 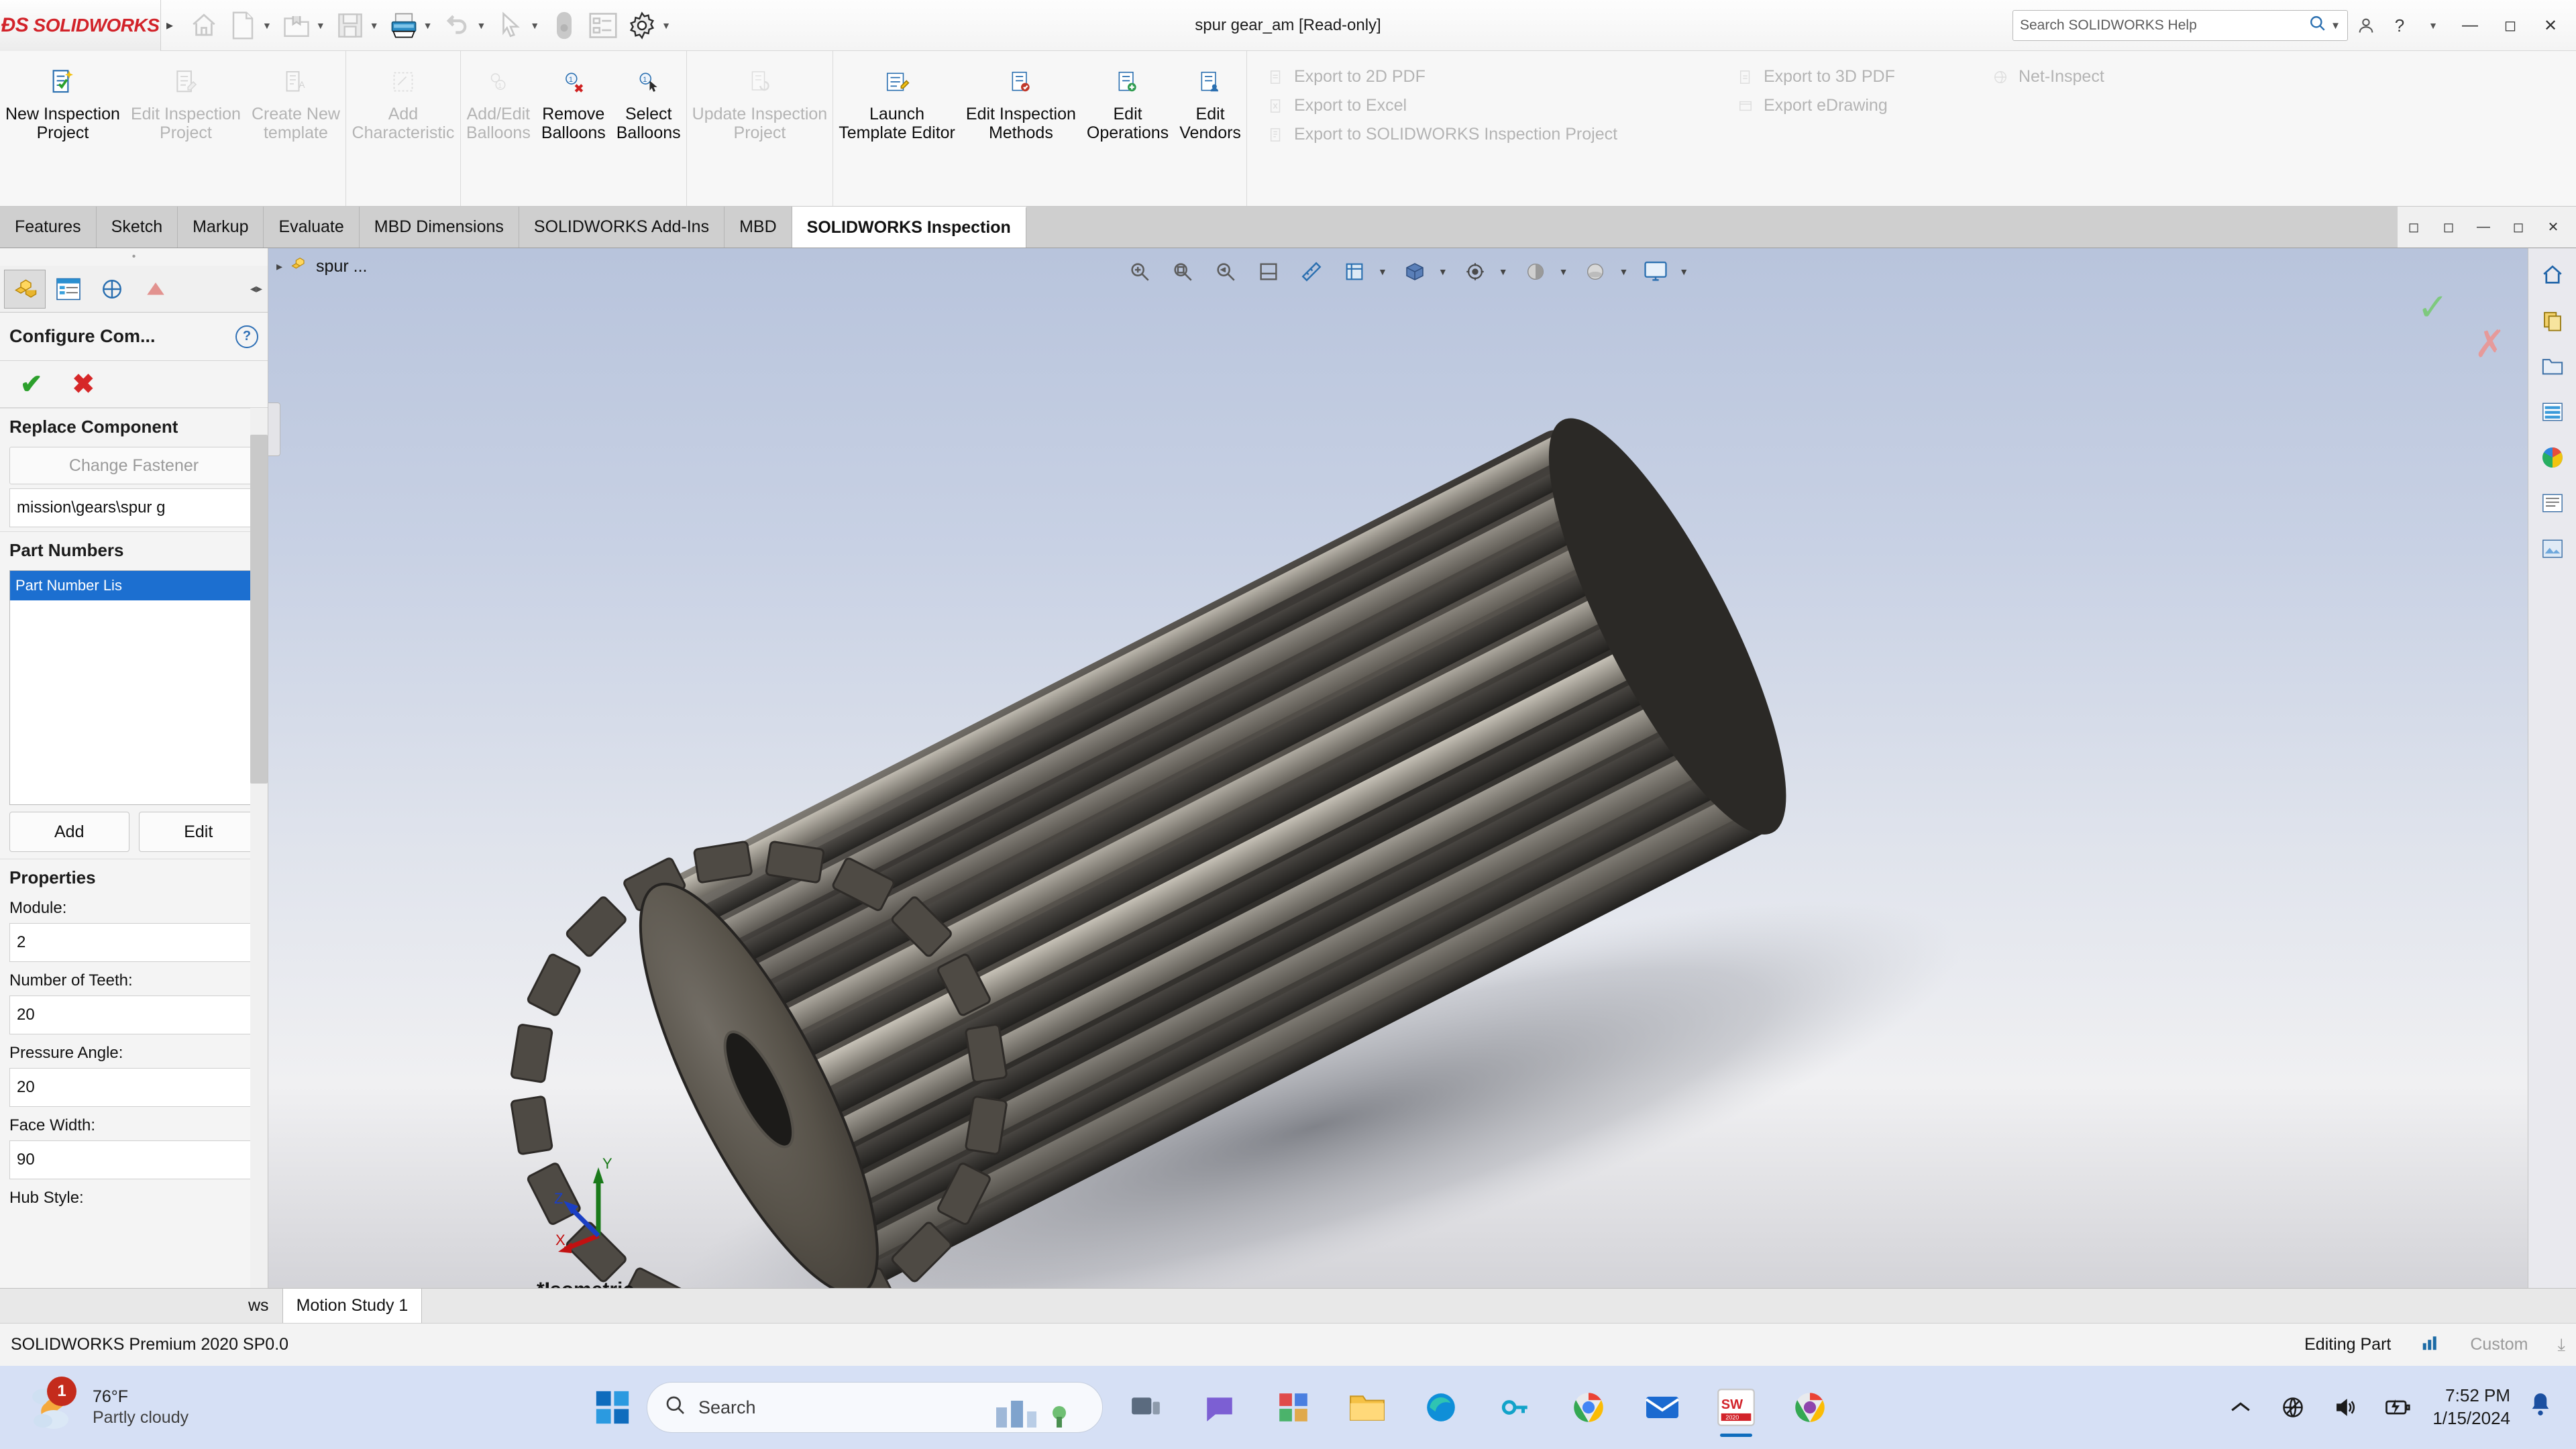 What do you see at coordinates (259, 609) in the screenshot?
I see `panel-scrollbar-thumb` at bounding box center [259, 609].